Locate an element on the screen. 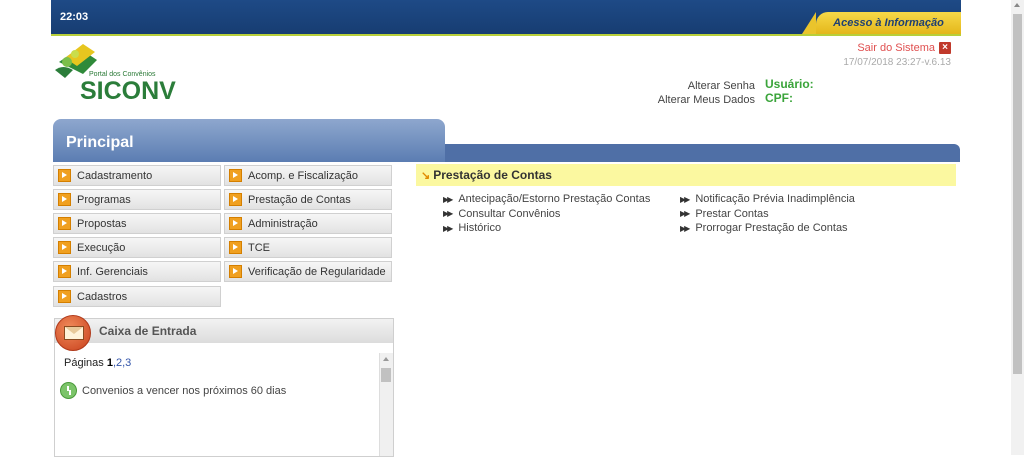 The width and height of the screenshot is (1024, 457). menu-administracao: Administração is located at coordinates (308, 223).